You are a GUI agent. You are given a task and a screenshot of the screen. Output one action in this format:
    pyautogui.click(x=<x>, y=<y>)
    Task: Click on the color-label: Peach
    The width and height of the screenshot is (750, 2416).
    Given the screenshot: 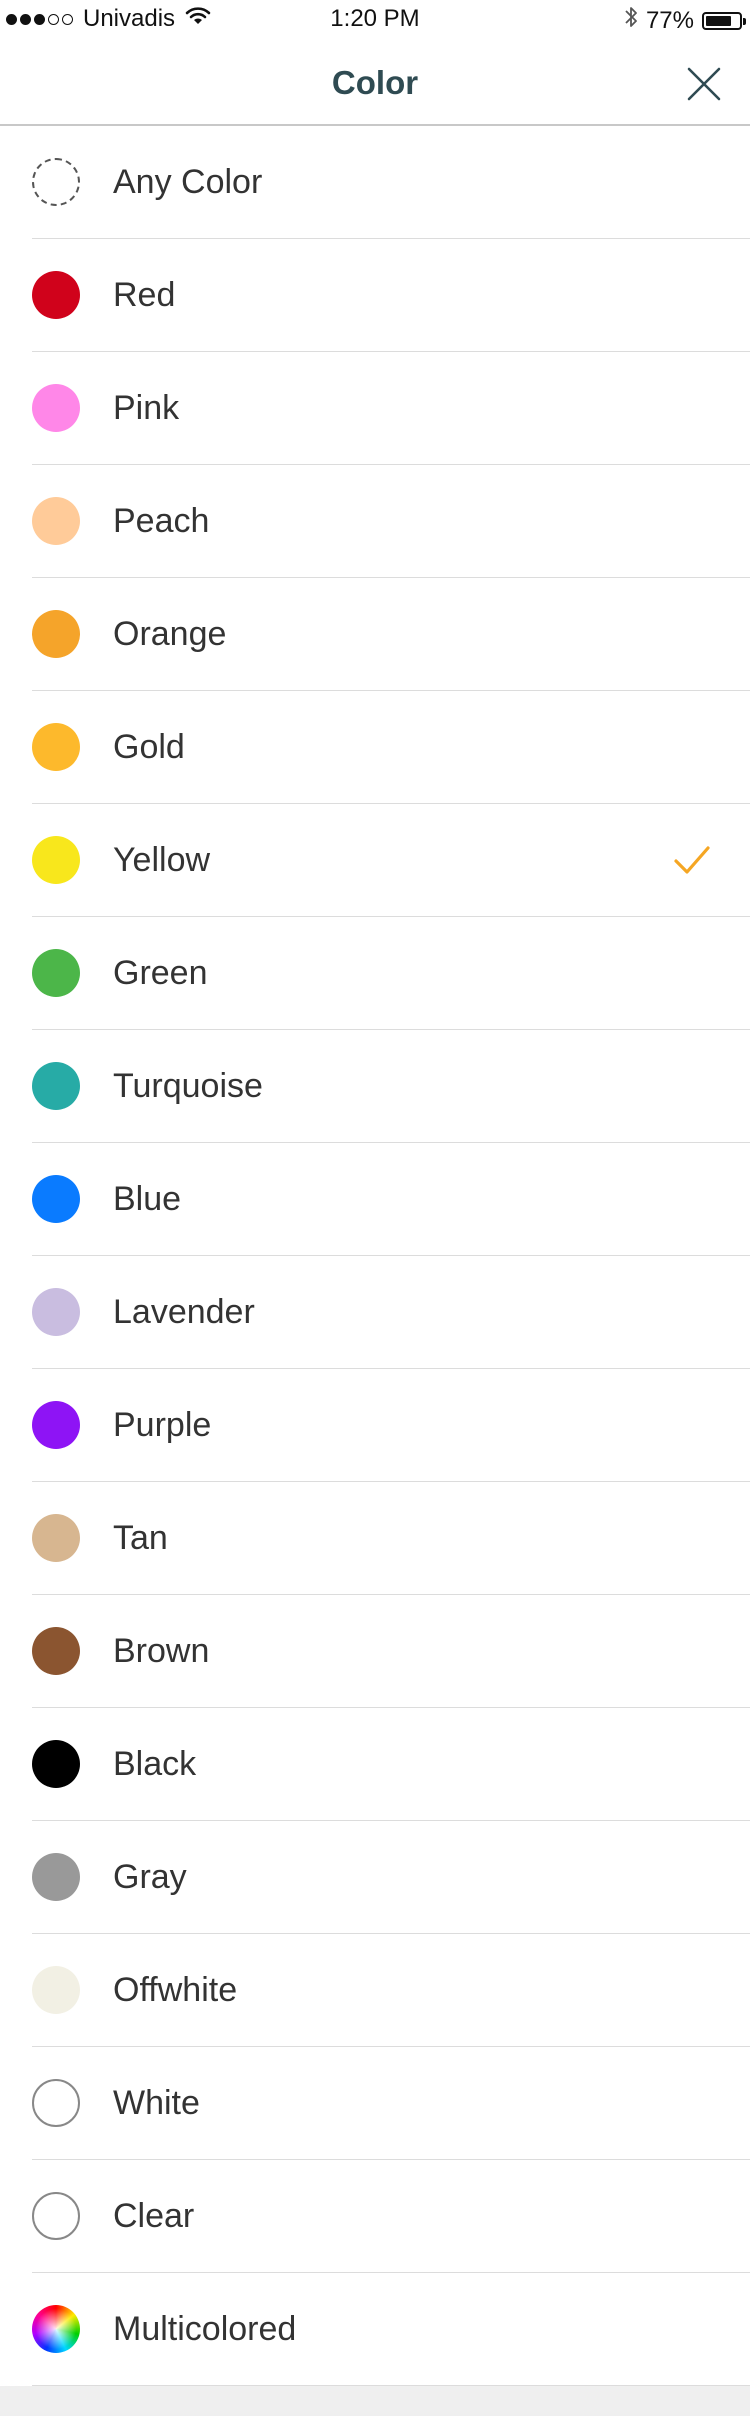 What is the action you would take?
    pyautogui.click(x=161, y=520)
    